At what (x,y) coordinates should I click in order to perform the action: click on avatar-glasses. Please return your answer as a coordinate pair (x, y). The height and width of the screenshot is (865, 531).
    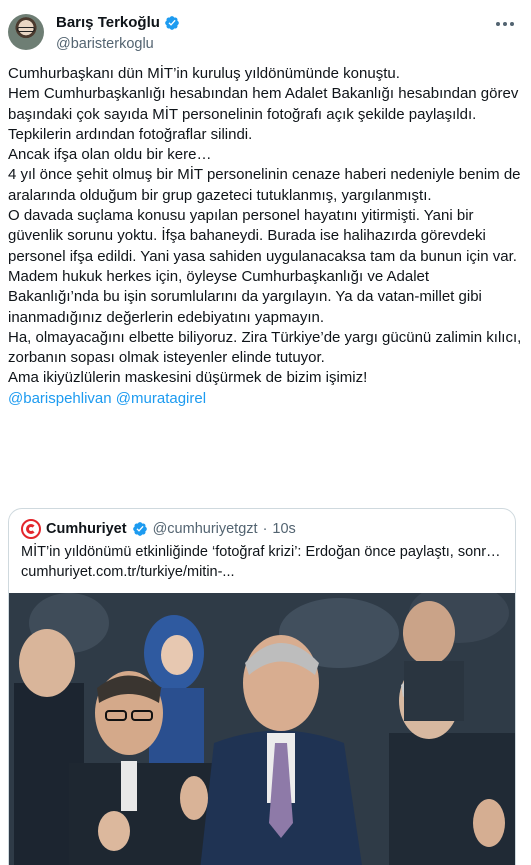
    Looking at the image, I should click on (26, 29).